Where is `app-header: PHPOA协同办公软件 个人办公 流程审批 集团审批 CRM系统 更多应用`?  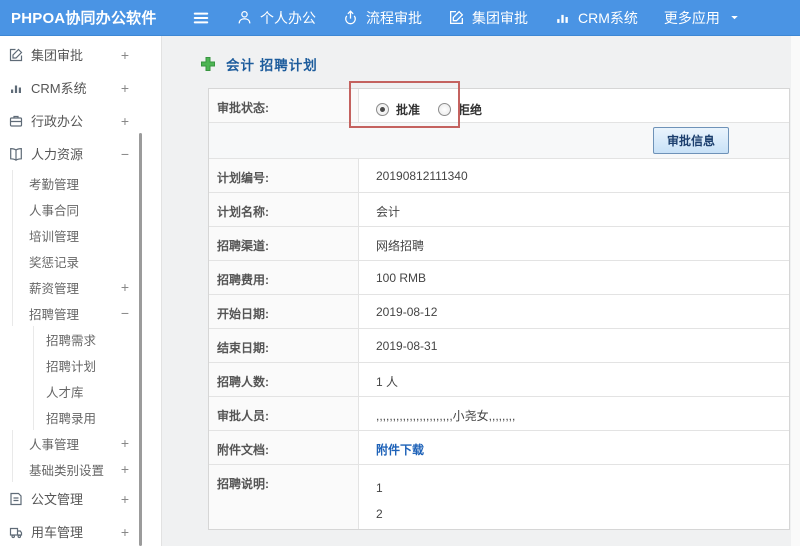 app-header: PHPOA协同办公软件 个人办公 流程审批 集团审批 CRM系统 更多应用 is located at coordinates (400, 18).